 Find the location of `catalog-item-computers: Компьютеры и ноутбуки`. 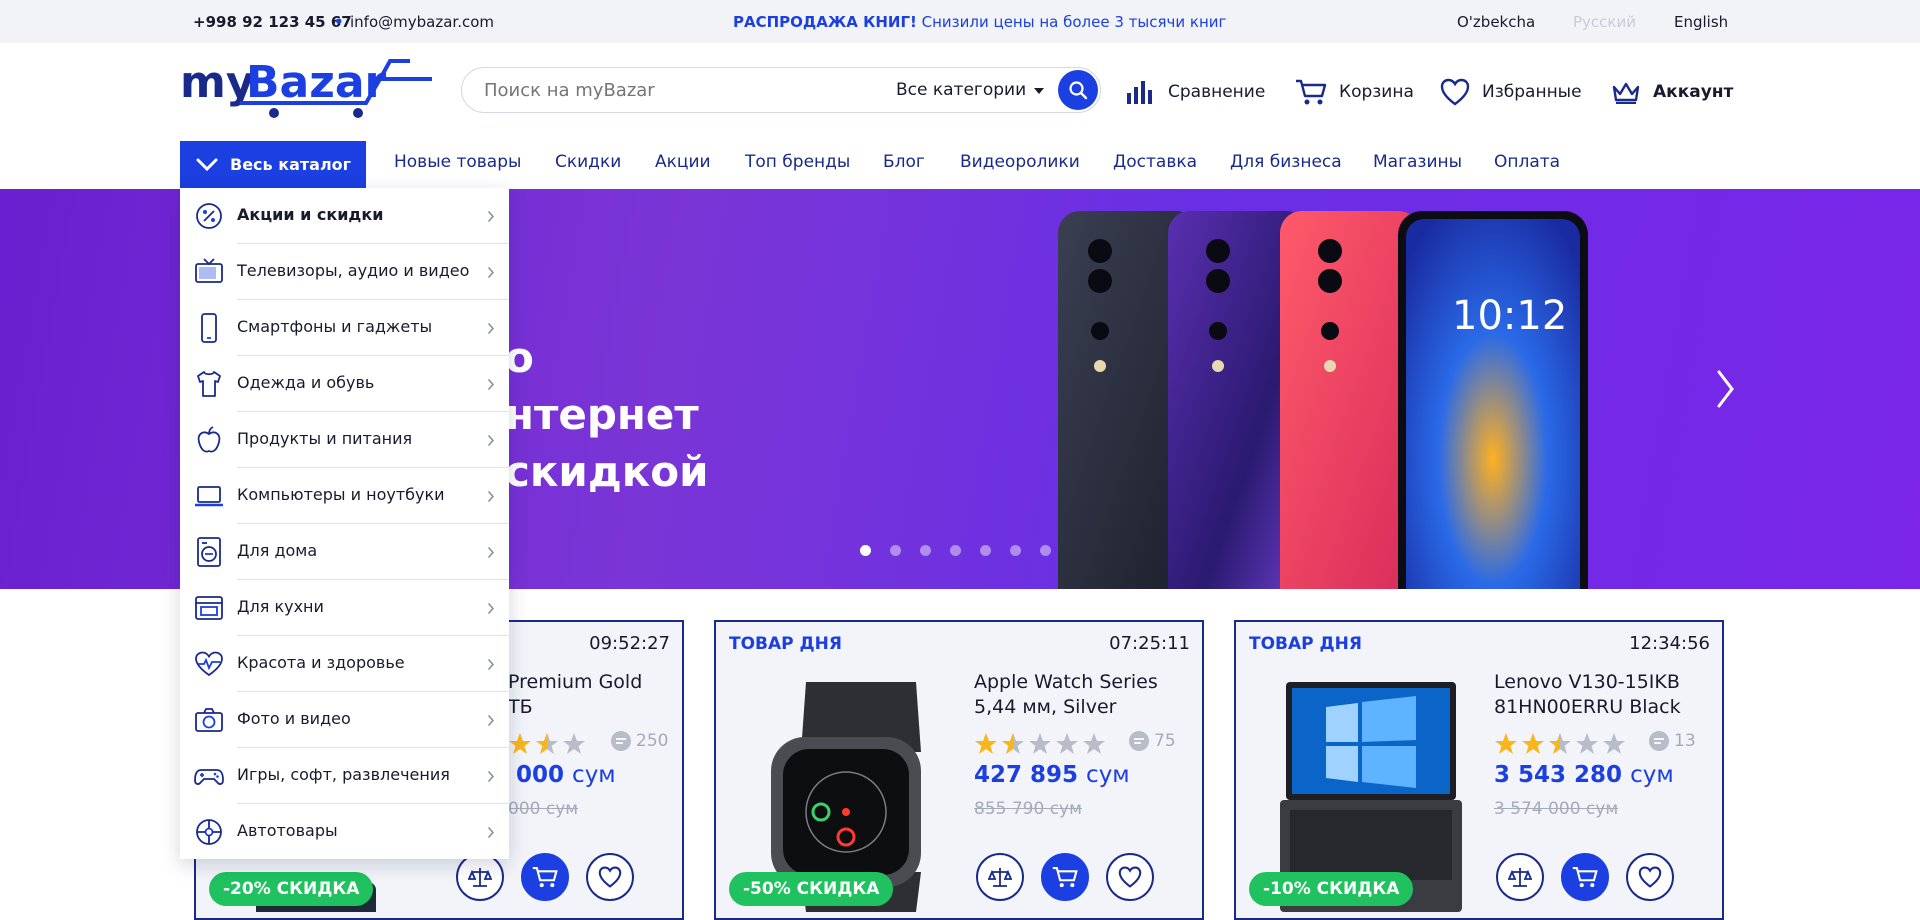

catalog-item-computers: Компьютеры и ноутбуки is located at coordinates (344, 496).